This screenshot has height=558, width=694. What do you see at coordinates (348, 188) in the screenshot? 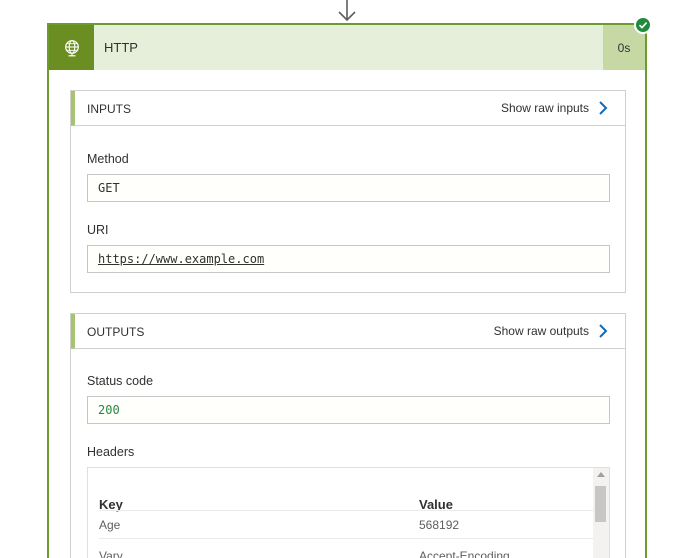
I see `method-field: GET` at bounding box center [348, 188].